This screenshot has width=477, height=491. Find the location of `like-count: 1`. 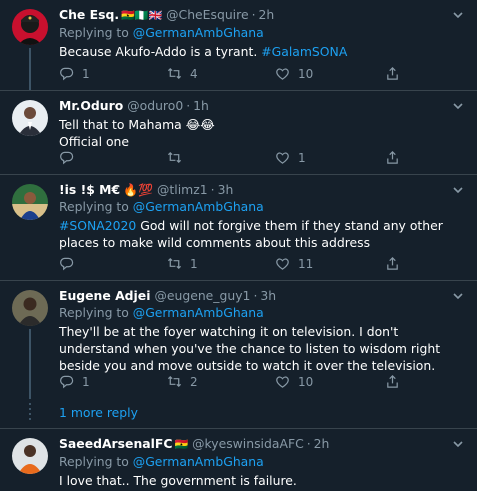

like-count: 1 is located at coordinates (302, 157).